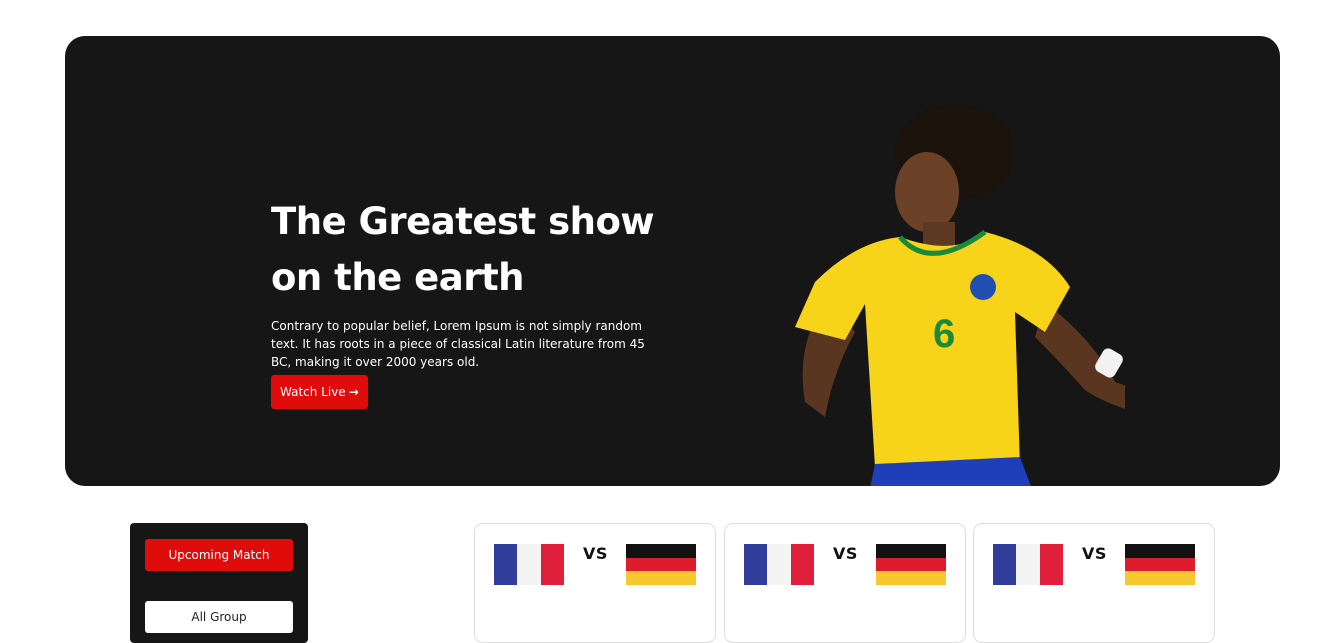 The width and height of the screenshot is (1341, 643). What do you see at coordinates (944, 334) in the screenshot?
I see `svg-text: 6` at bounding box center [944, 334].